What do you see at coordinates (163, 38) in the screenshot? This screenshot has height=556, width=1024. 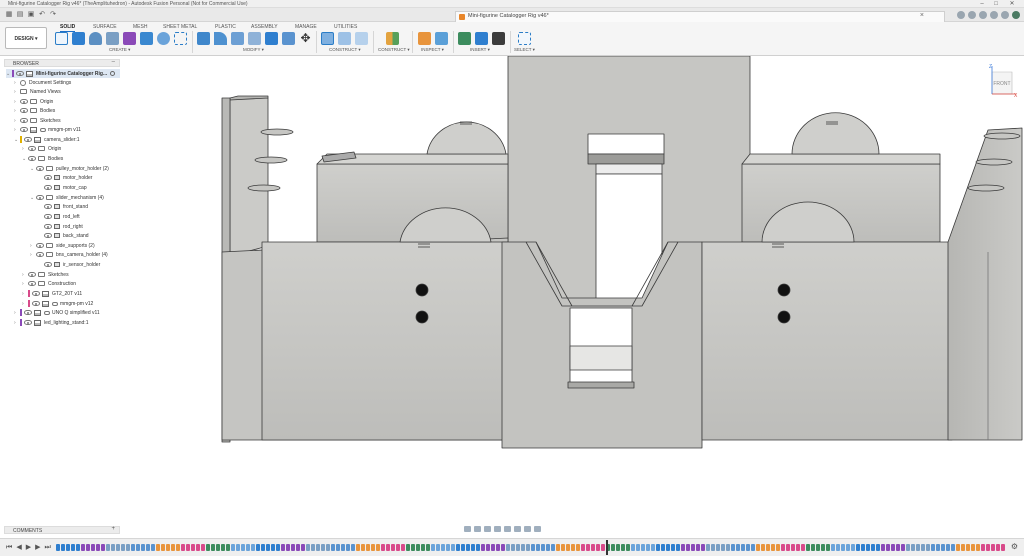 I see `pattern-icon` at bounding box center [163, 38].